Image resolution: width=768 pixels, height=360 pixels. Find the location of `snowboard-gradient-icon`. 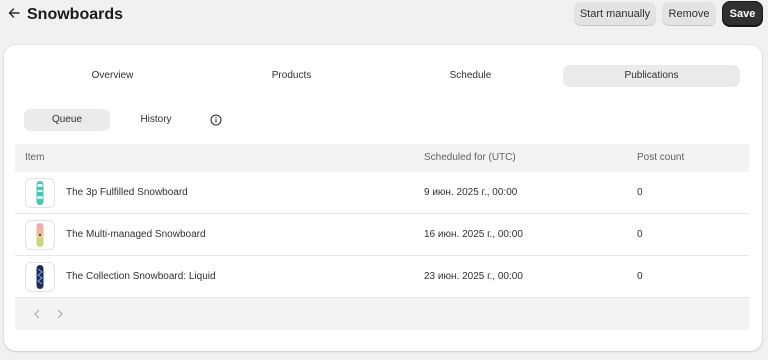

snowboard-gradient-icon is located at coordinates (40, 235).